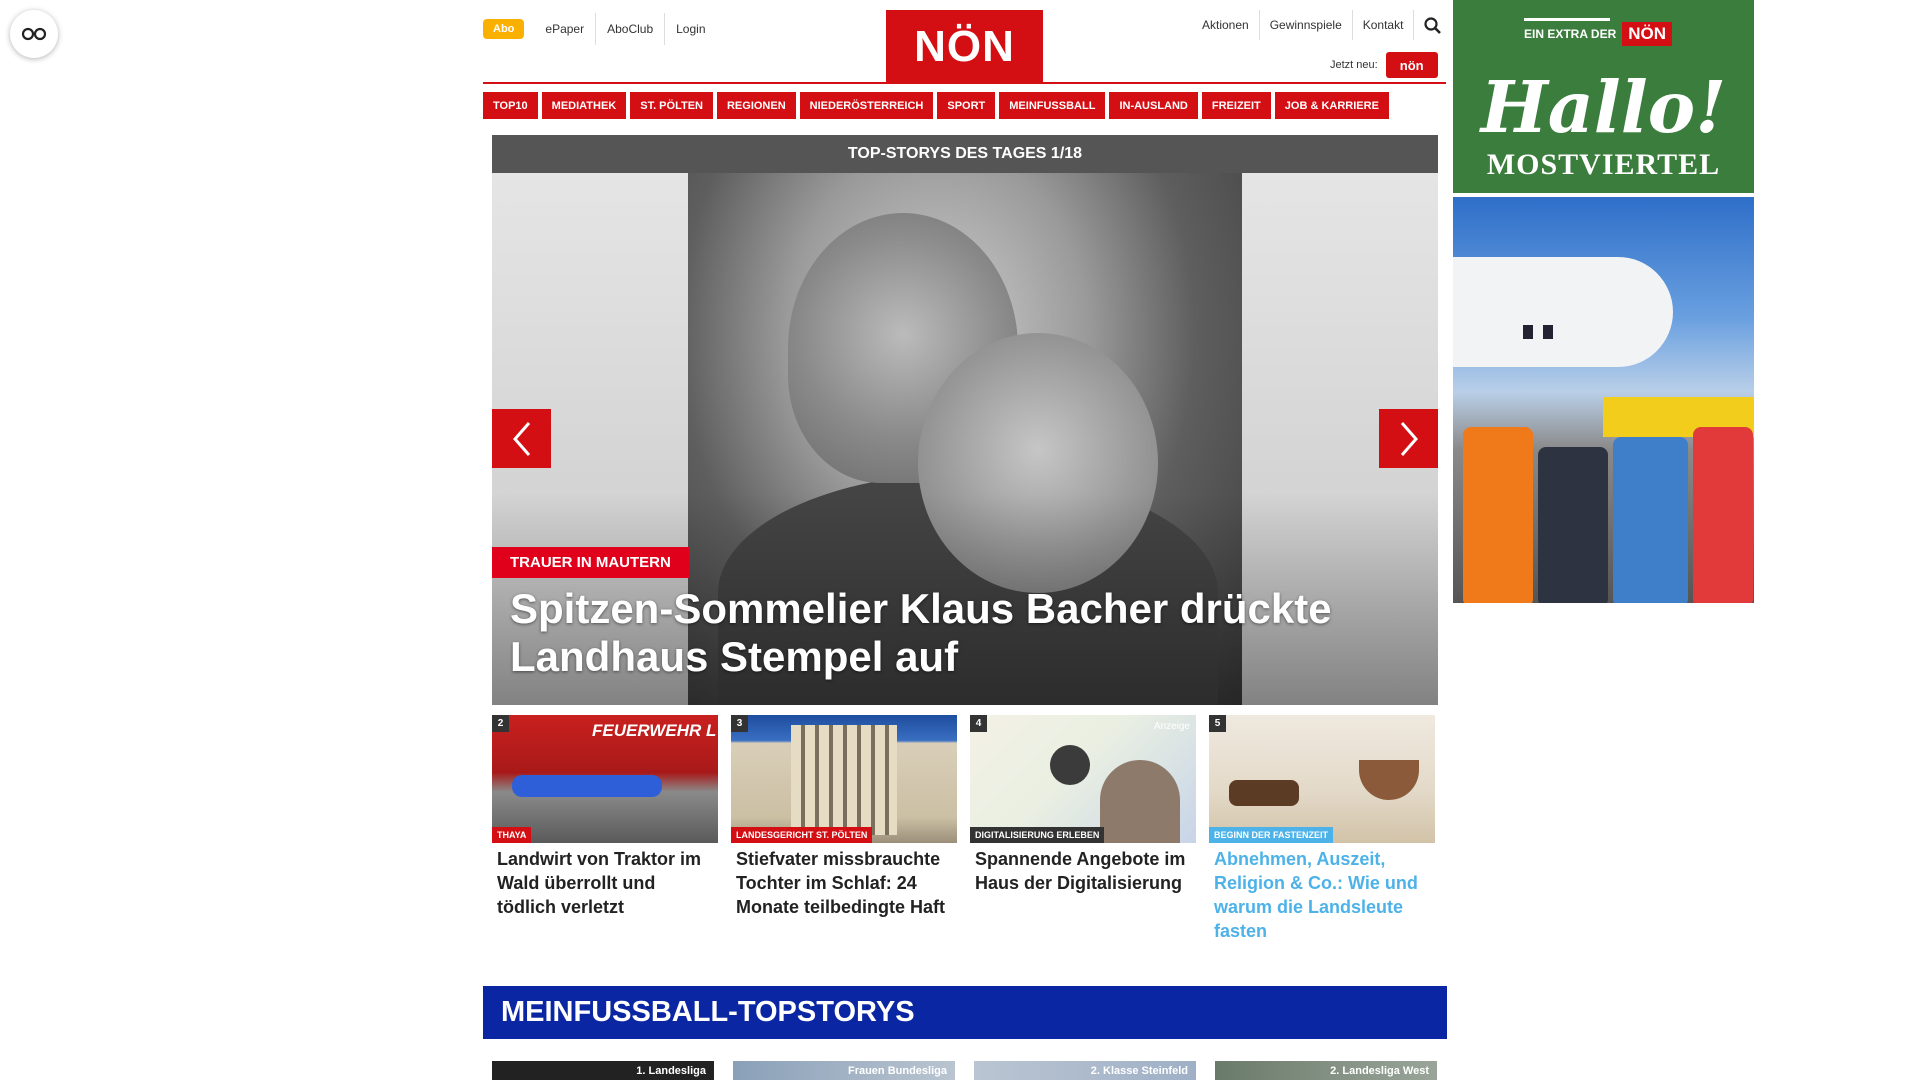 This screenshot has height=1080, width=1920. Describe the element at coordinates (671, 1071) in the screenshot. I see `fussball-league: 1. Landesliga` at that location.